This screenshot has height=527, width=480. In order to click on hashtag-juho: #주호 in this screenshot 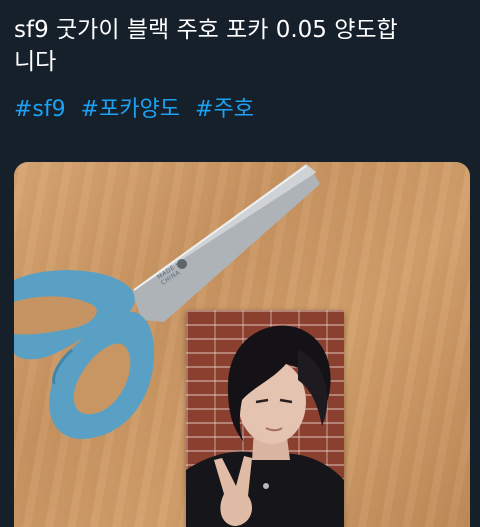, I will do `click(224, 109)`.